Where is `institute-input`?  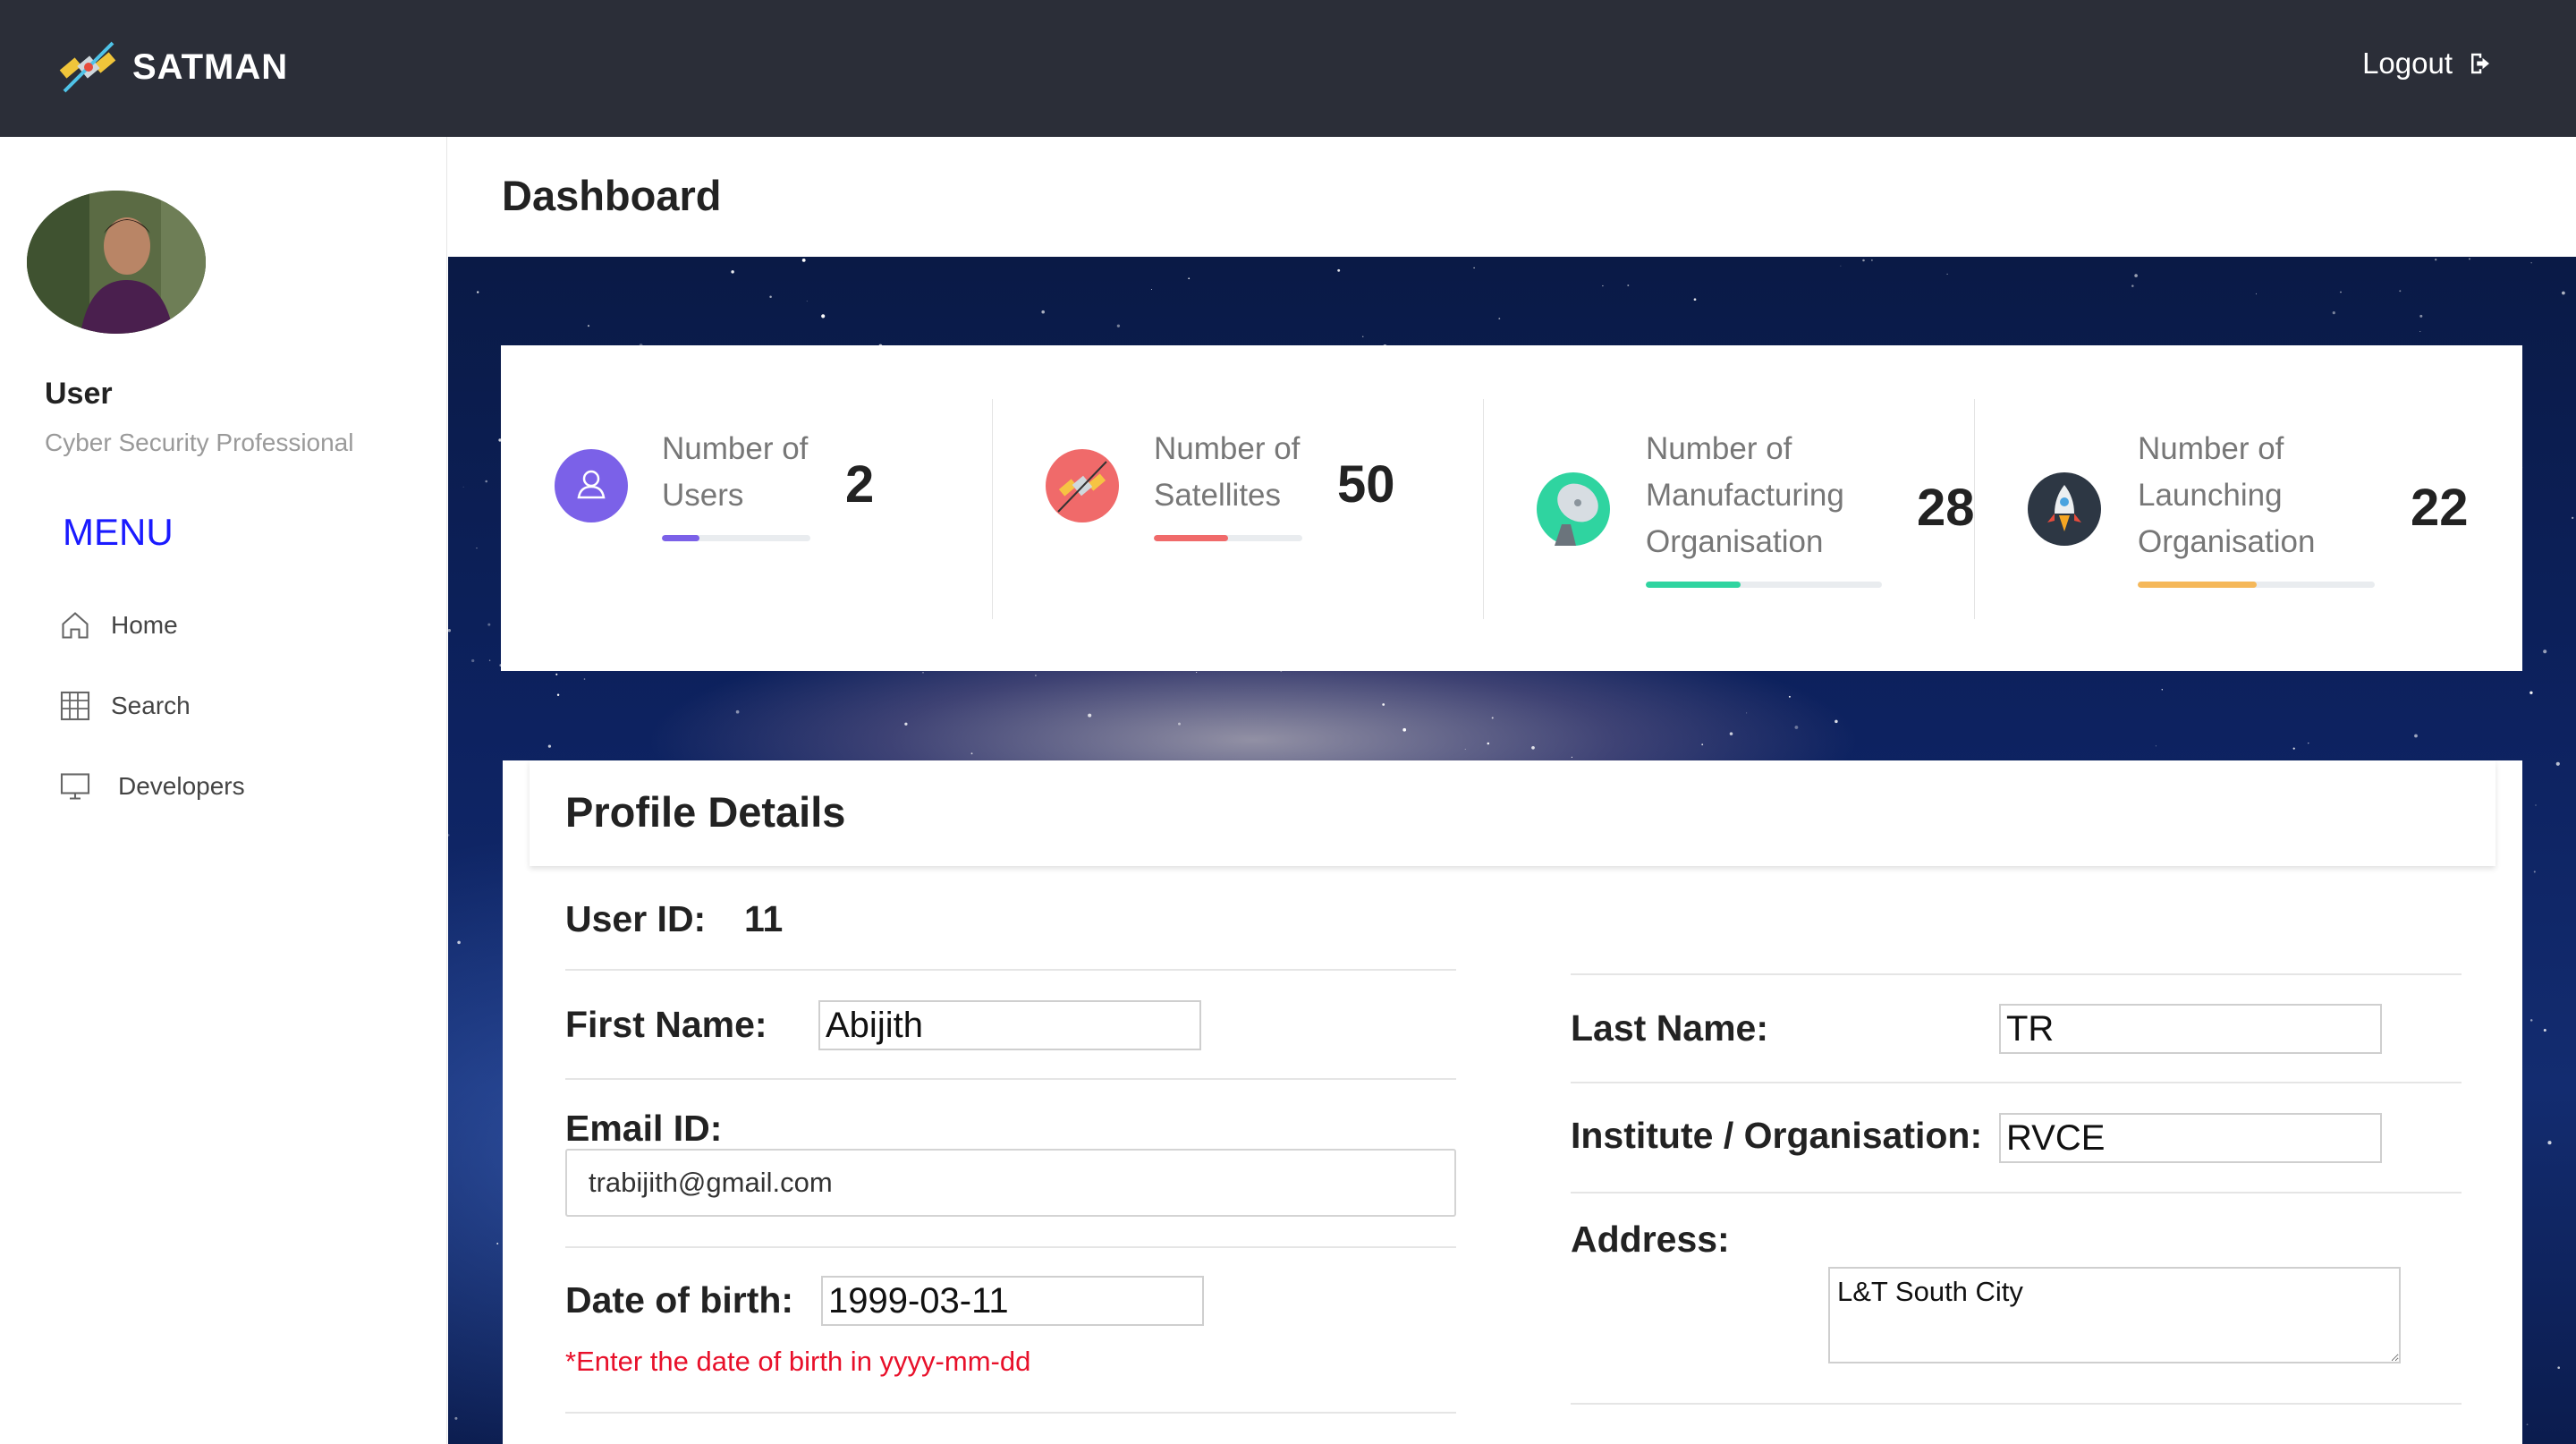 institute-input is located at coordinates (2190, 1138).